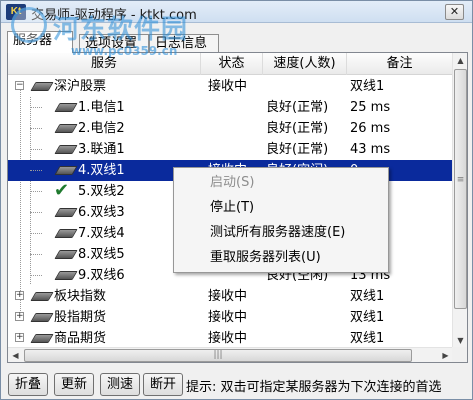  What do you see at coordinates (370, 107) in the screenshot?
I see `note-cell: 25 ms` at bounding box center [370, 107].